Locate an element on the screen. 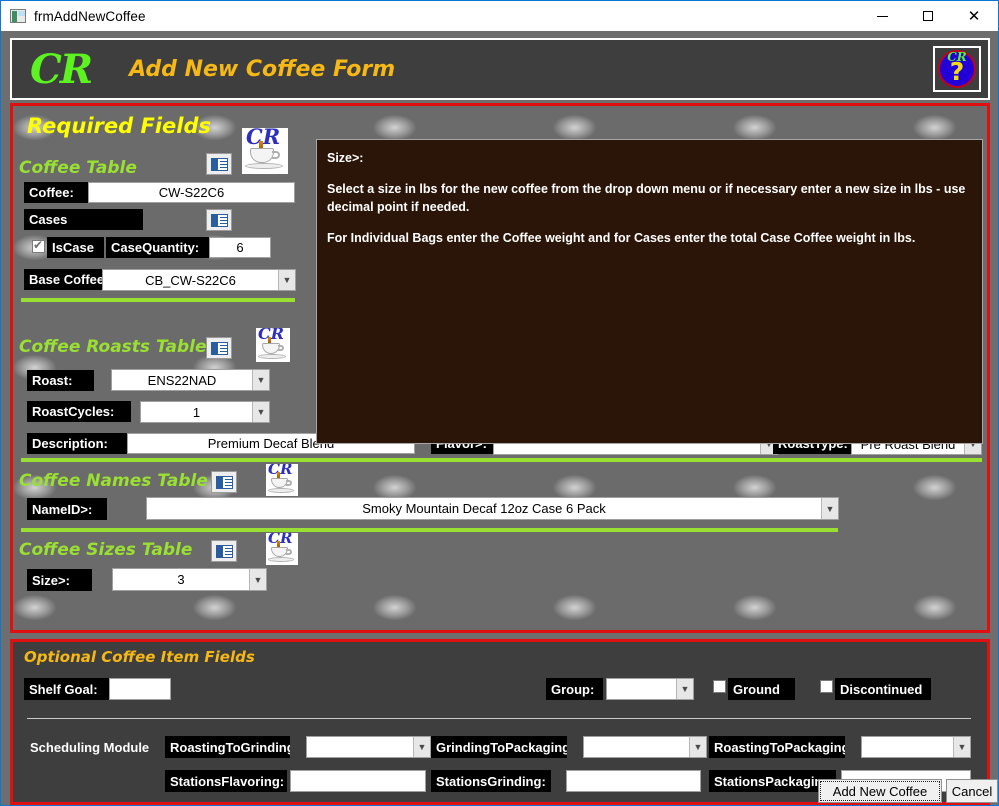 Image resolution: width=999 pixels, height=806 pixels. divider-coffee-names is located at coordinates (429, 530).